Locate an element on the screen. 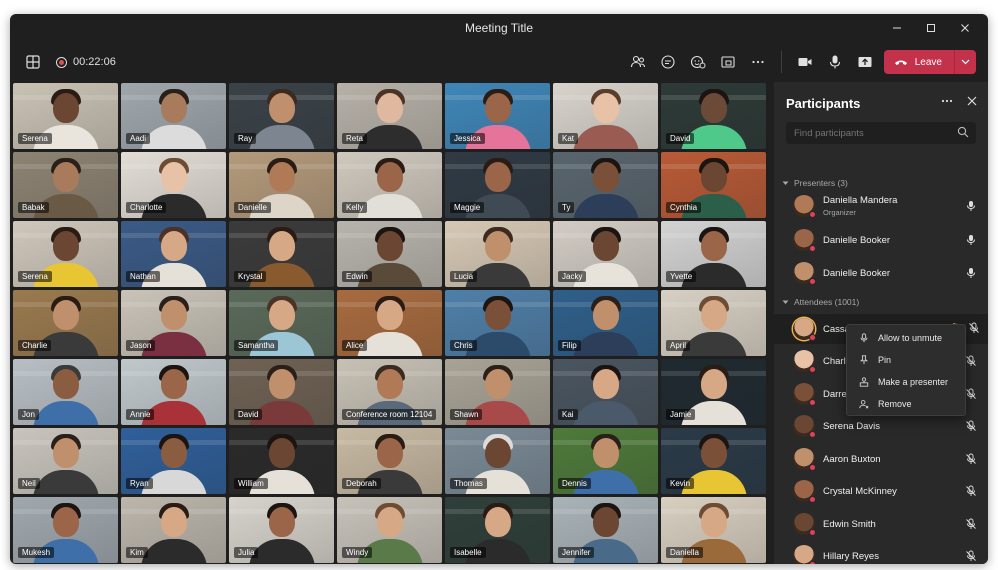 This screenshot has height=570, width=998. video-tile: Filip is located at coordinates (605, 323).